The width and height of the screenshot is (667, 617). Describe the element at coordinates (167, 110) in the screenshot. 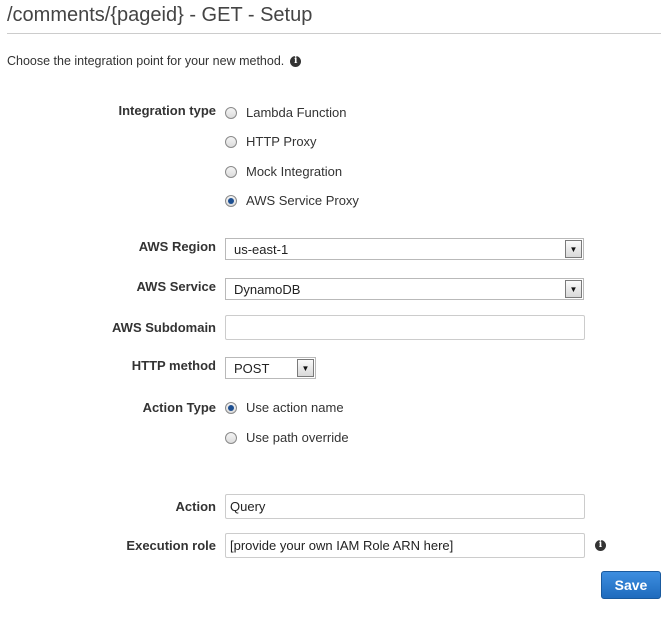

I see `integration-type-label: Integration type` at that location.